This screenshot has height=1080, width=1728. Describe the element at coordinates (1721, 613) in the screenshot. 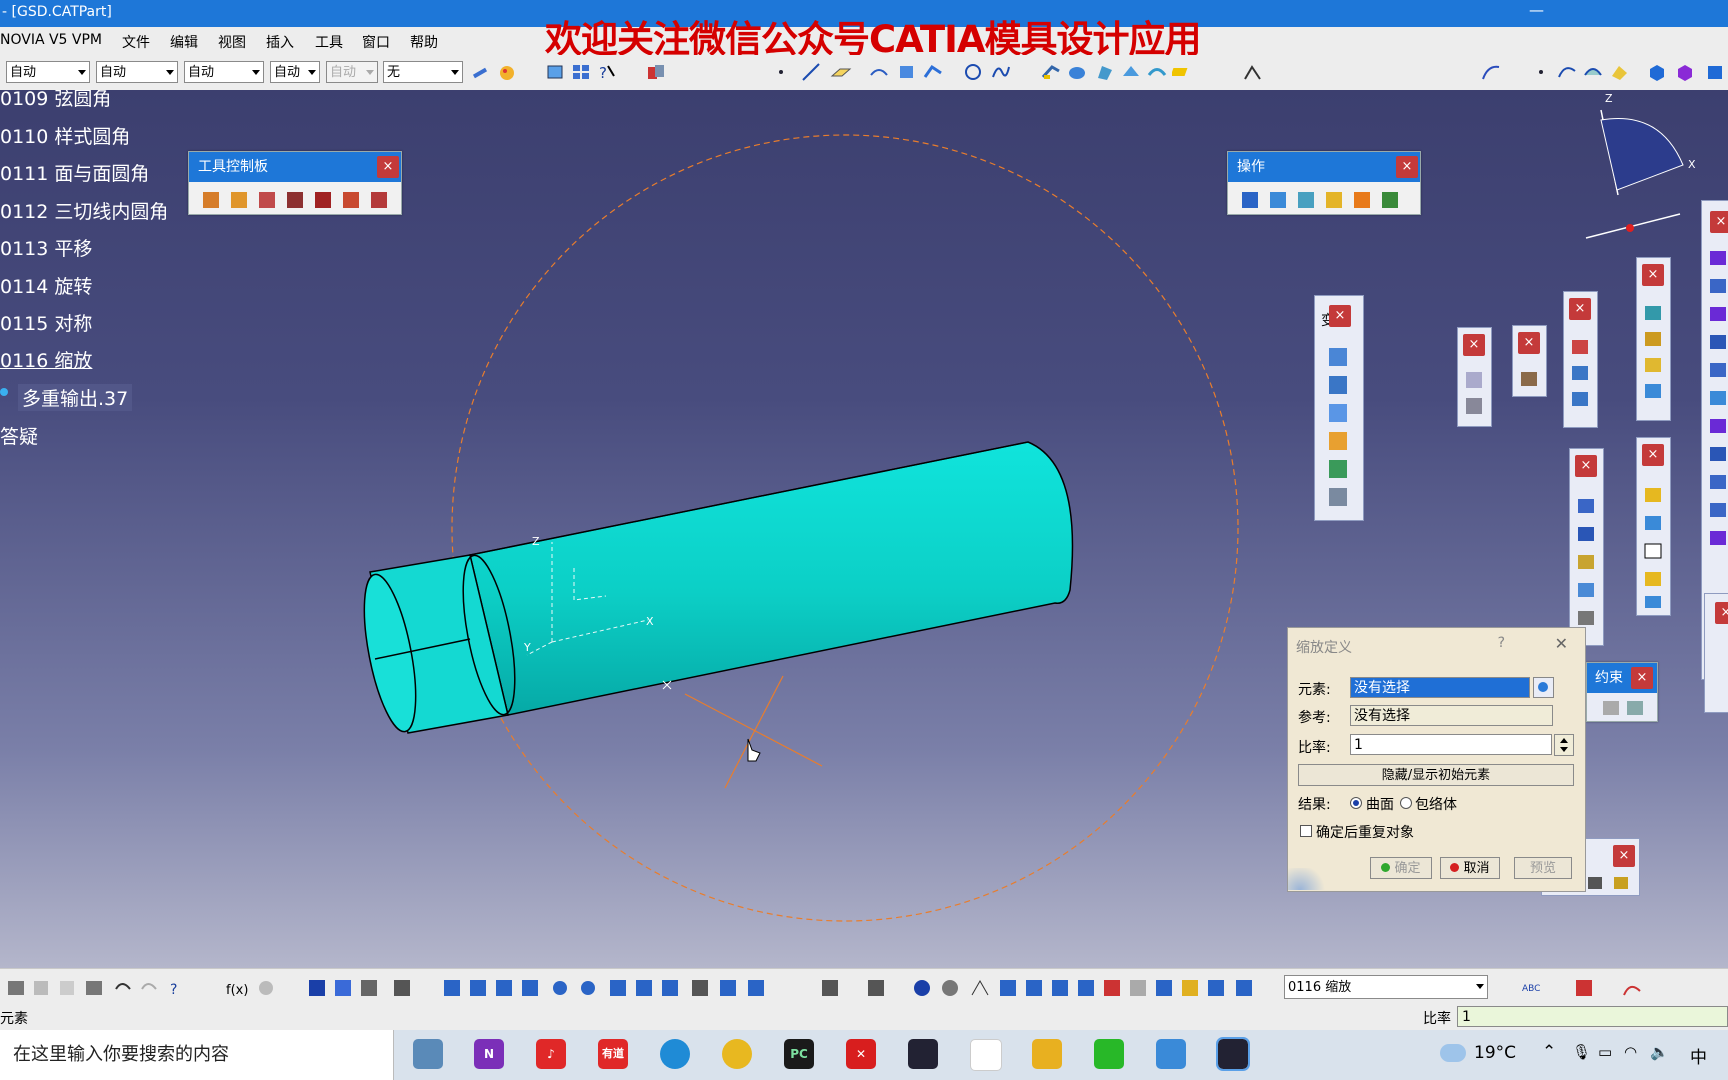

I see `floating-toolbar-right-2-close-button: ×` at that location.